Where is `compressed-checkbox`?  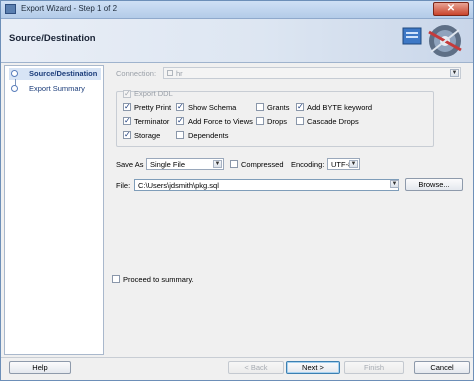
compressed-checkbox is located at coordinates (234, 164).